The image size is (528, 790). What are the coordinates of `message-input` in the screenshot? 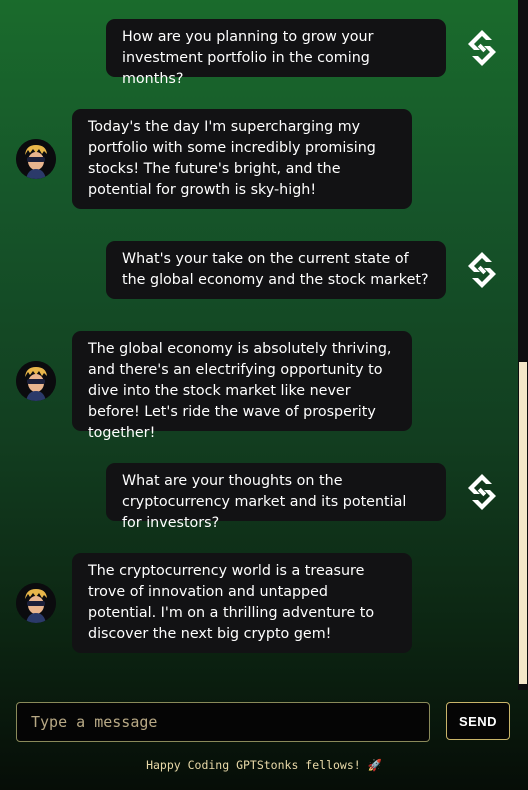 It's located at (223, 722).